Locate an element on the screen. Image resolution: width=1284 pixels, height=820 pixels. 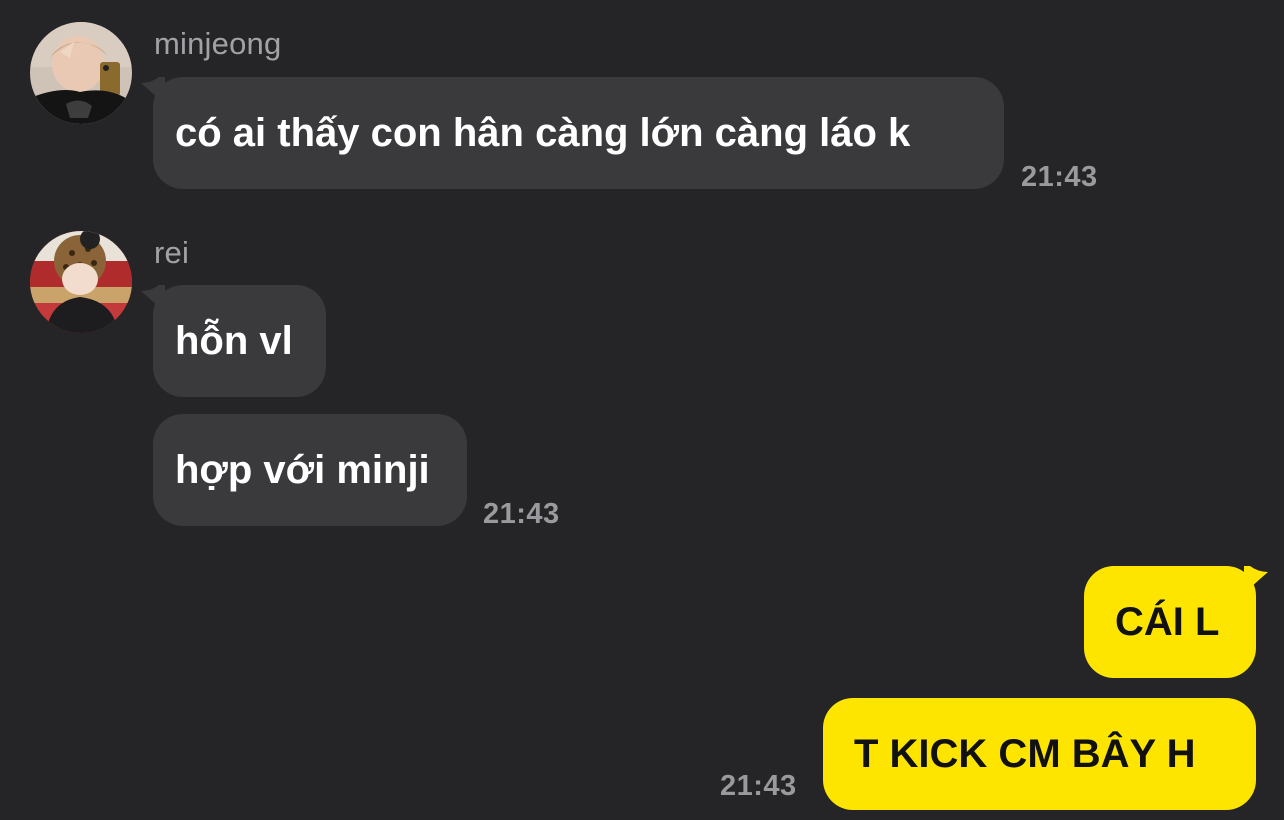
message-text: hỗn vl is located at coordinates (234, 340).